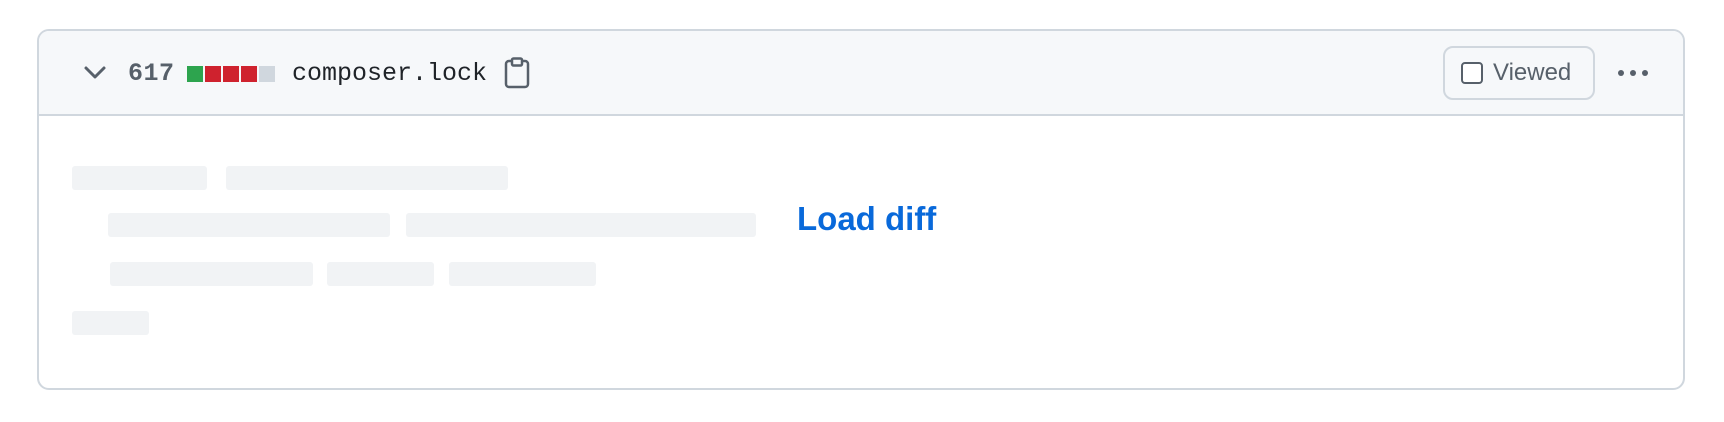 Image resolution: width=1724 pixels, height=422 pixels. What do you see at coordinates (389, 74) in the screenshot?
I see `file-name-link: composer.lock` at bounding box center [389, 74].